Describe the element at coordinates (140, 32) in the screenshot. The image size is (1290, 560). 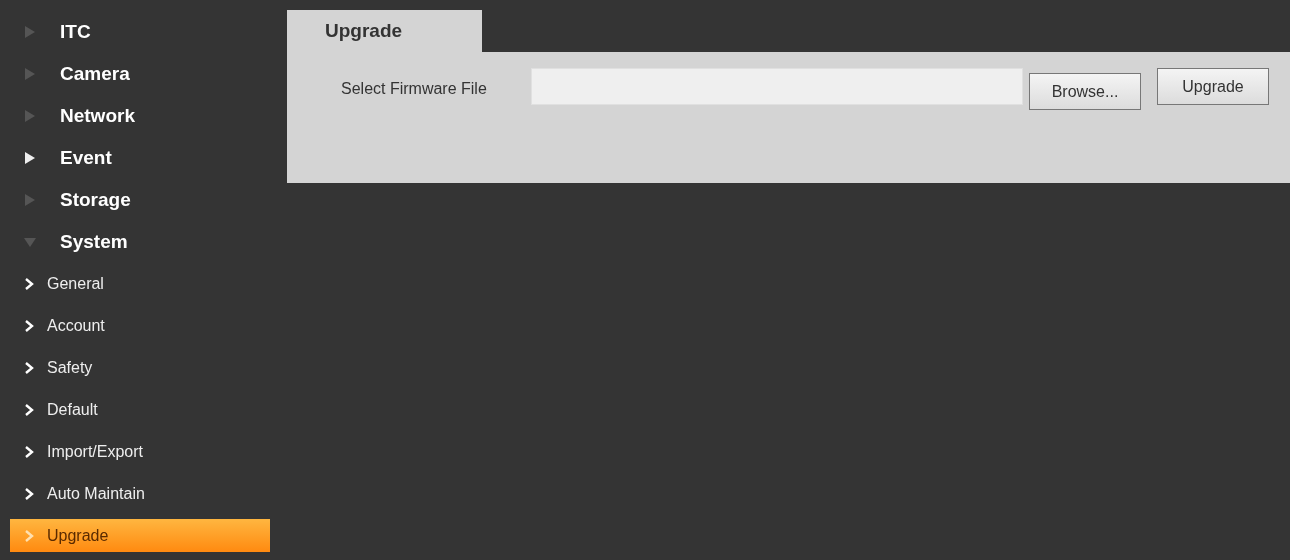
I see `menu-item: ITC` at that location.